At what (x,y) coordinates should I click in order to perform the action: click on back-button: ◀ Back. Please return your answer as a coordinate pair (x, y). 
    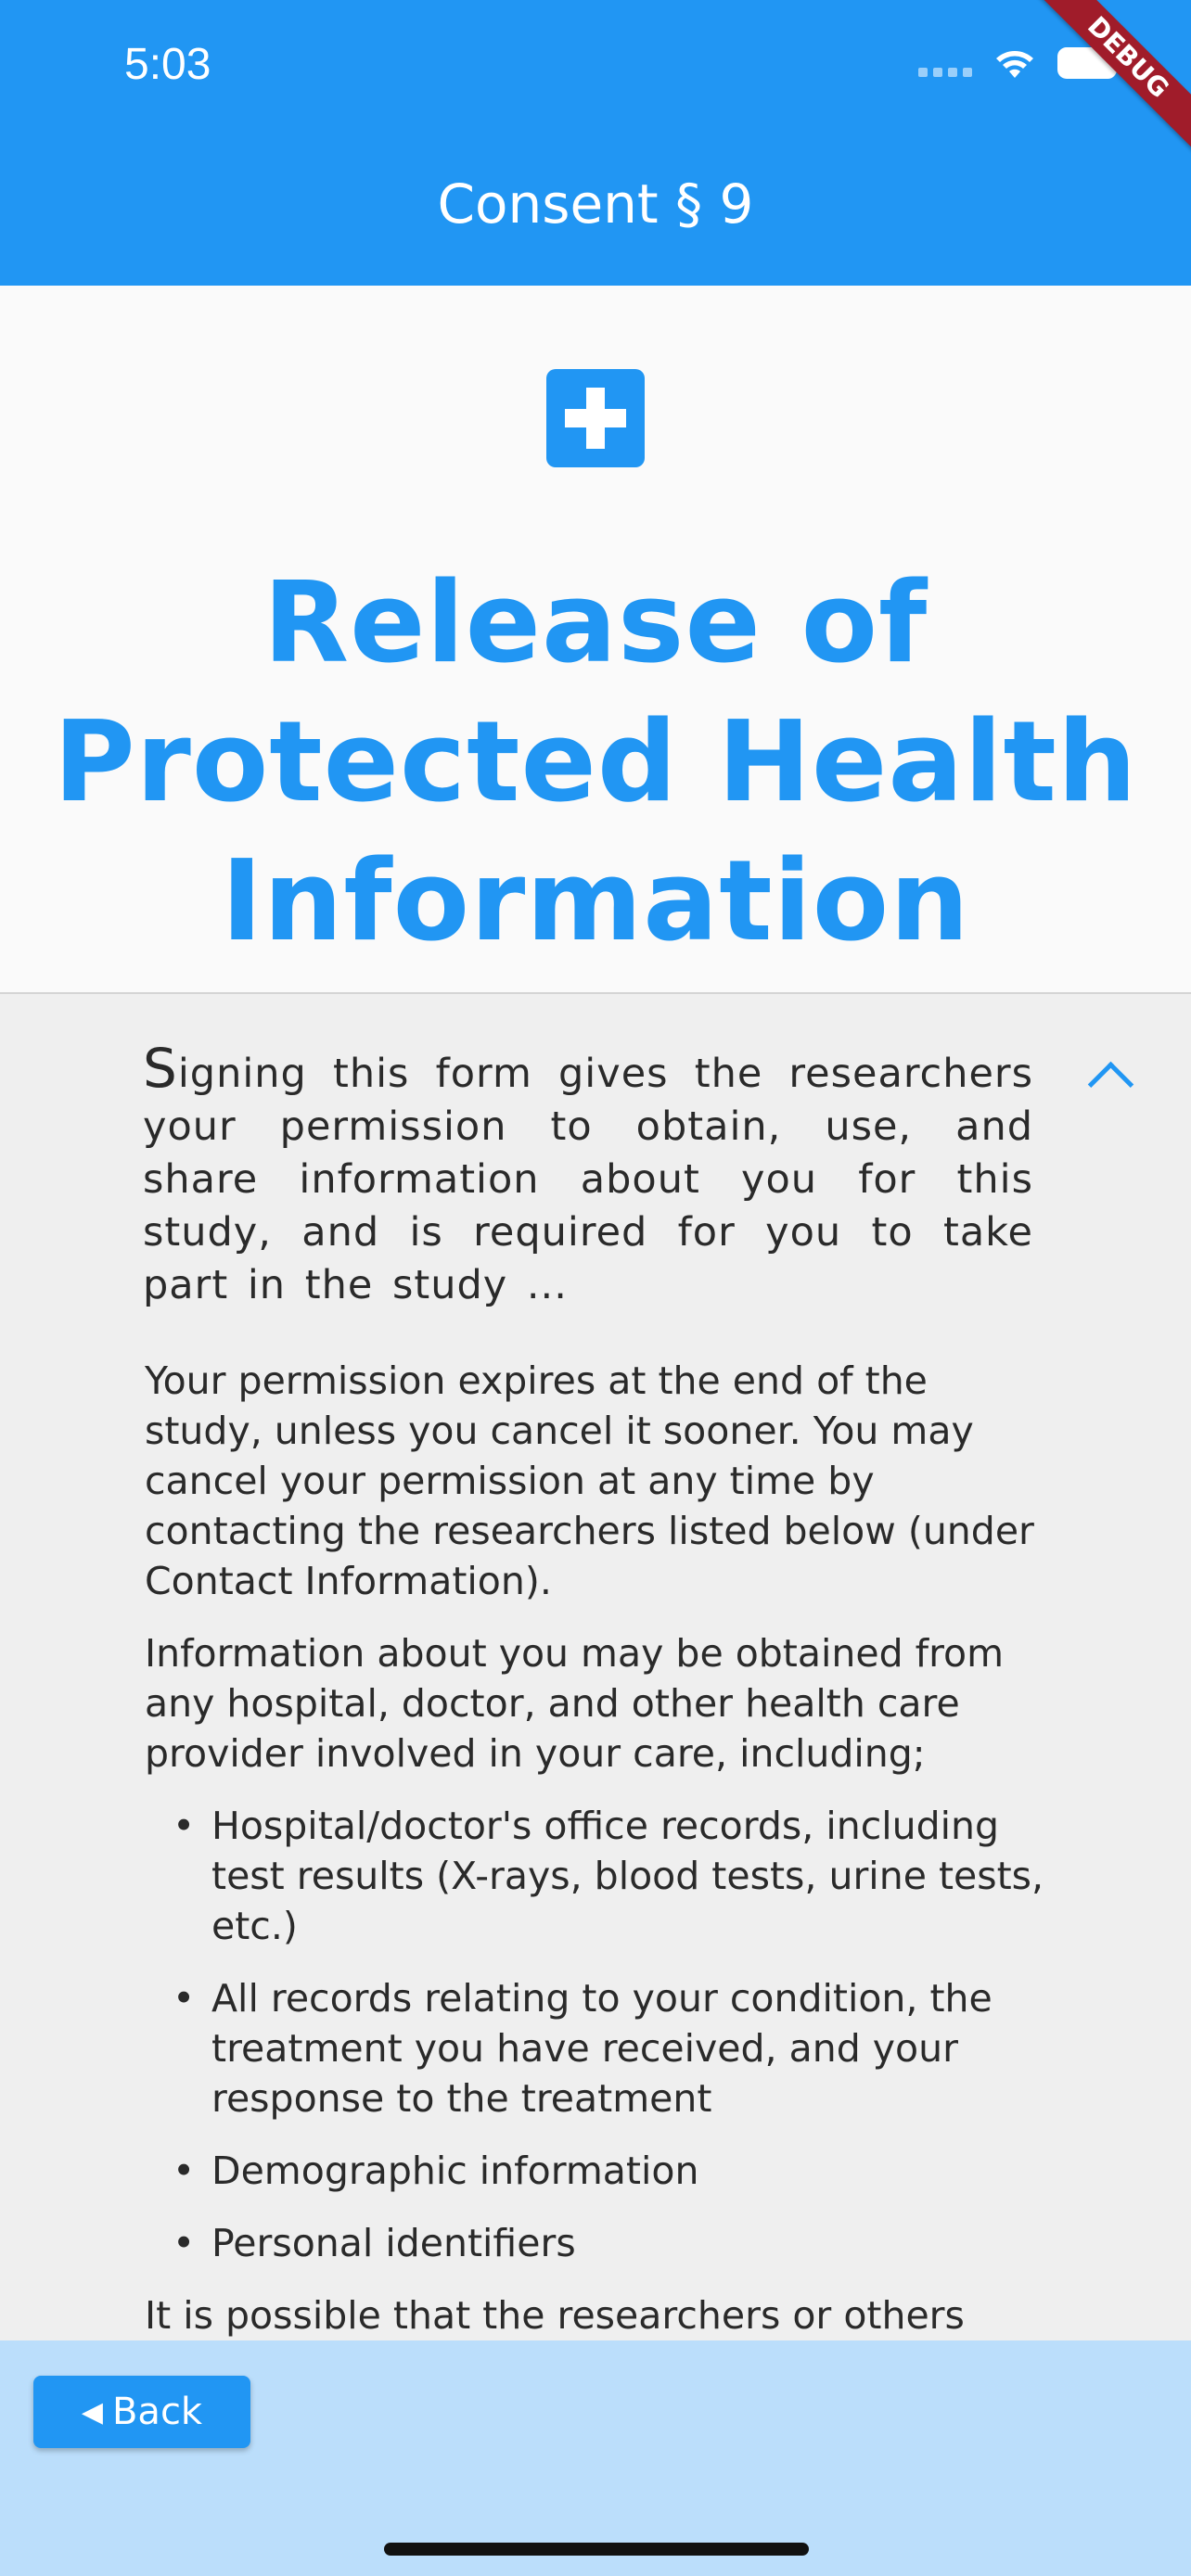
    Looking at the image, I should click on (141, 2412).